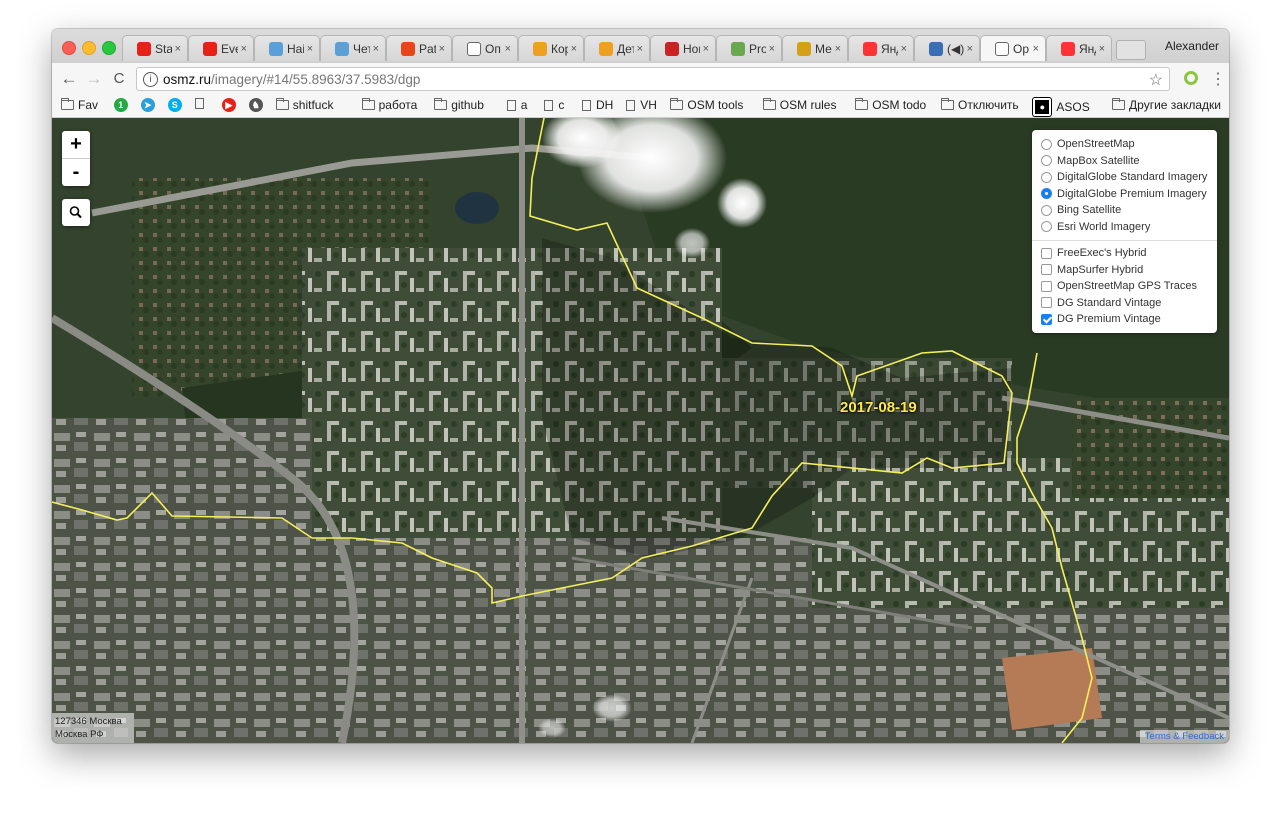  Describe the element at coordinates (1090, 161) in the screenshot. I see `base-layer-option: MapBox Satellite` at that location.